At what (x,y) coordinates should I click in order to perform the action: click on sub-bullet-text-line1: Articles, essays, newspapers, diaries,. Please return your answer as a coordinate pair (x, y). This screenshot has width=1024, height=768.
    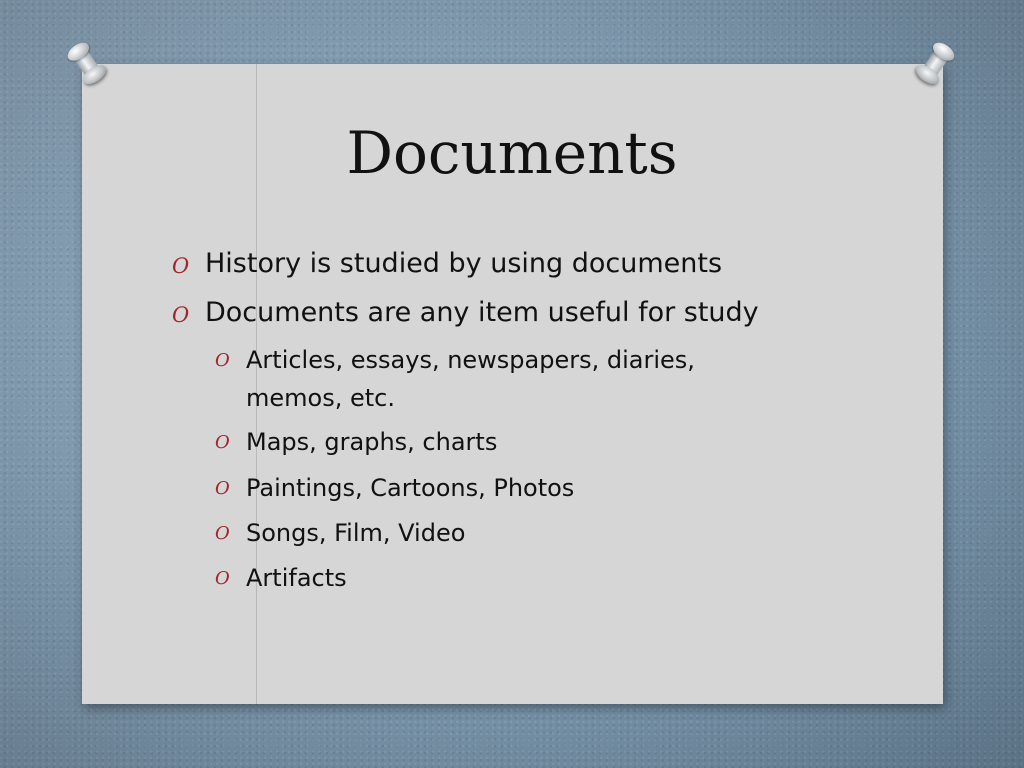
    Looking at the image, I should click on (470, 360).